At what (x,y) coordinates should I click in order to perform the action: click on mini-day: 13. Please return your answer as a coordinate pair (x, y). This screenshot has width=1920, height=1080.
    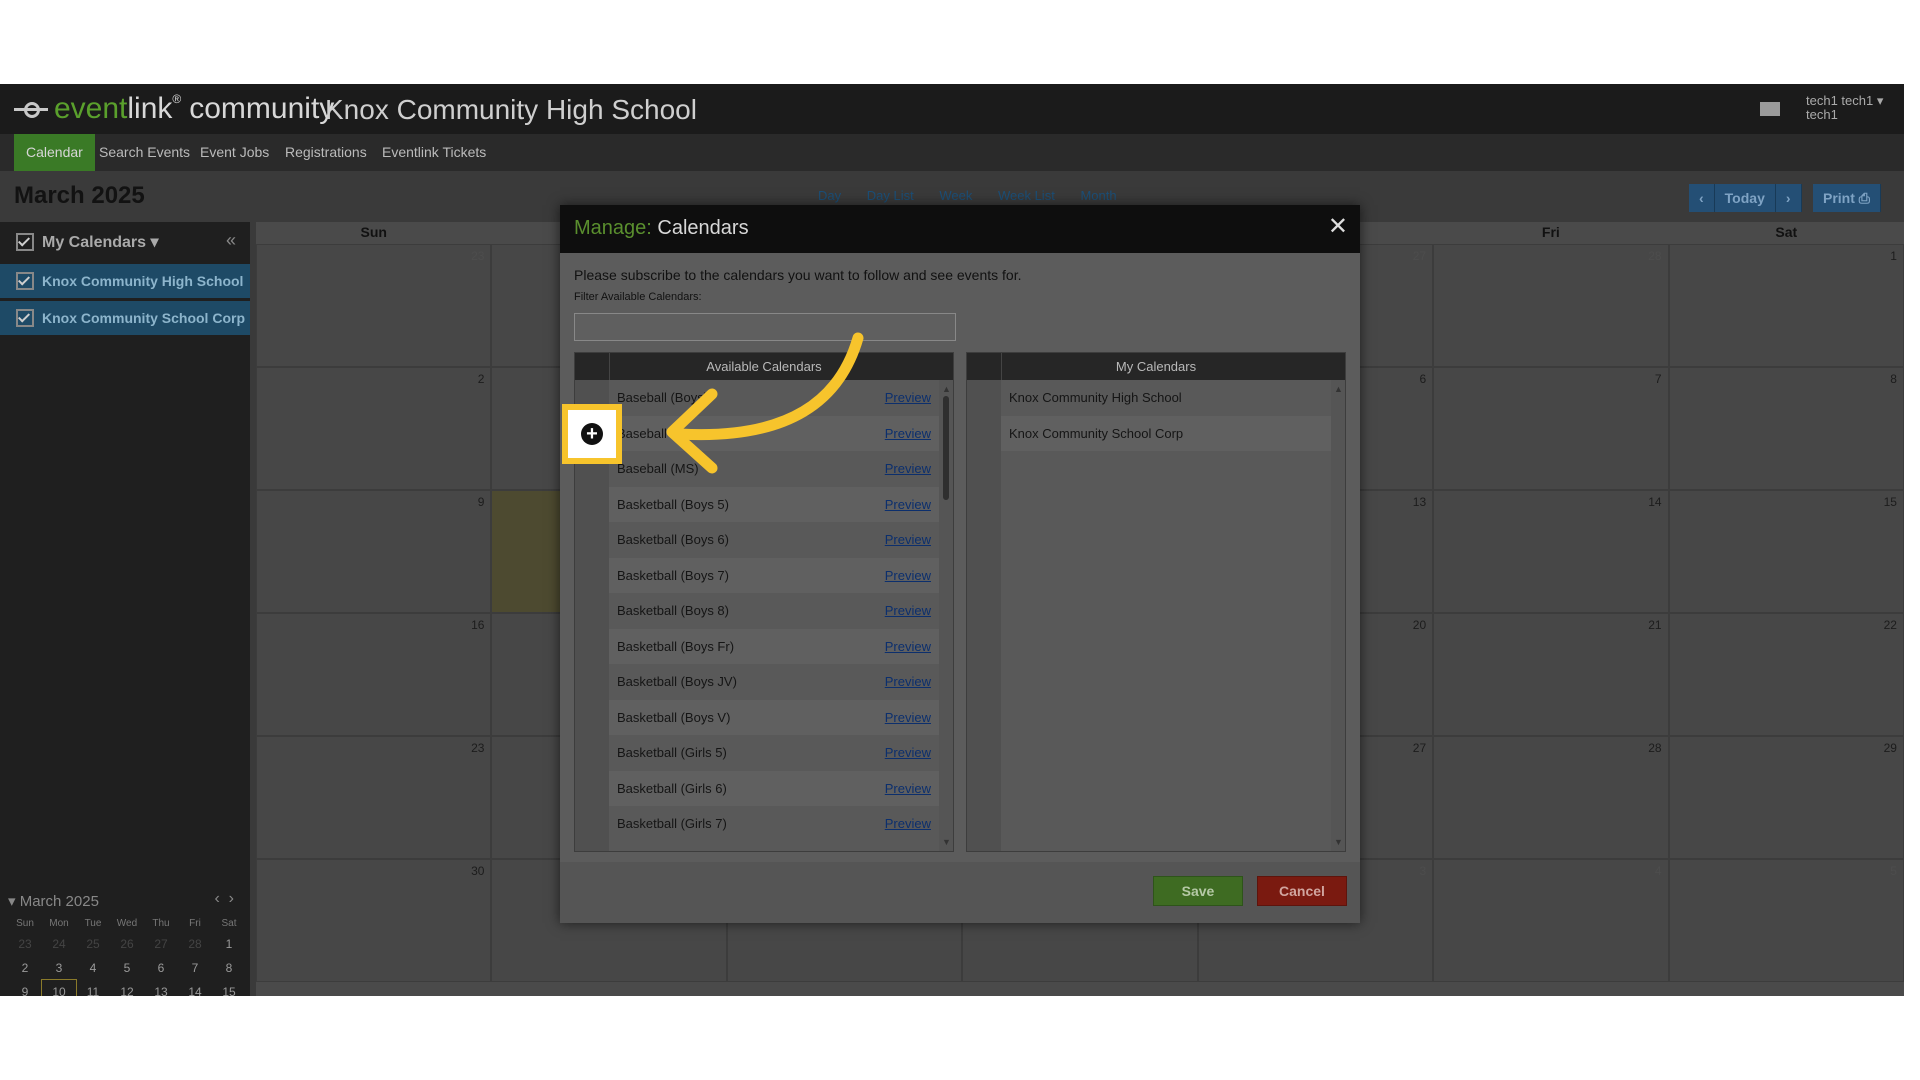
    Looking at the image, I should click on (161, 988).